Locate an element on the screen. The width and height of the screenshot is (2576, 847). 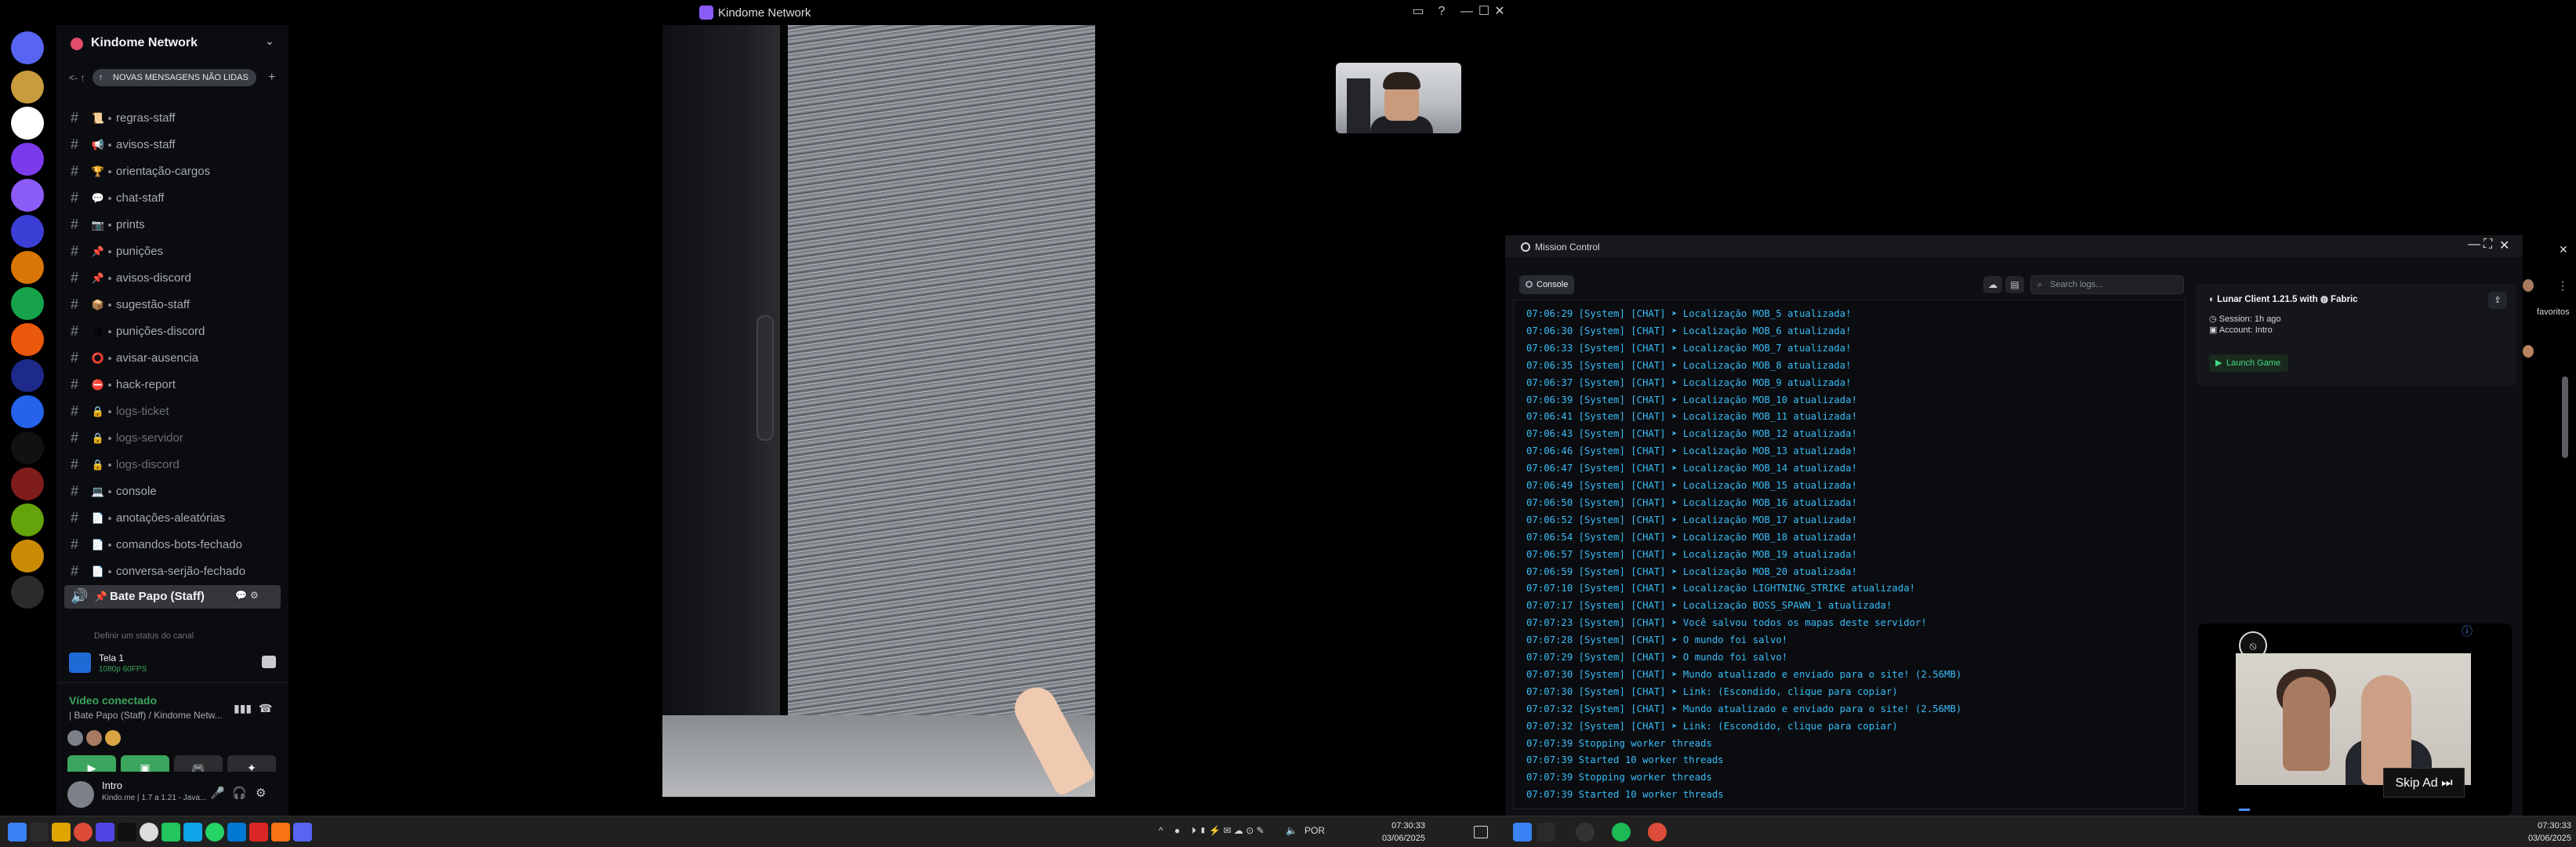
terminal-icon is located at coordinates (127, 832).